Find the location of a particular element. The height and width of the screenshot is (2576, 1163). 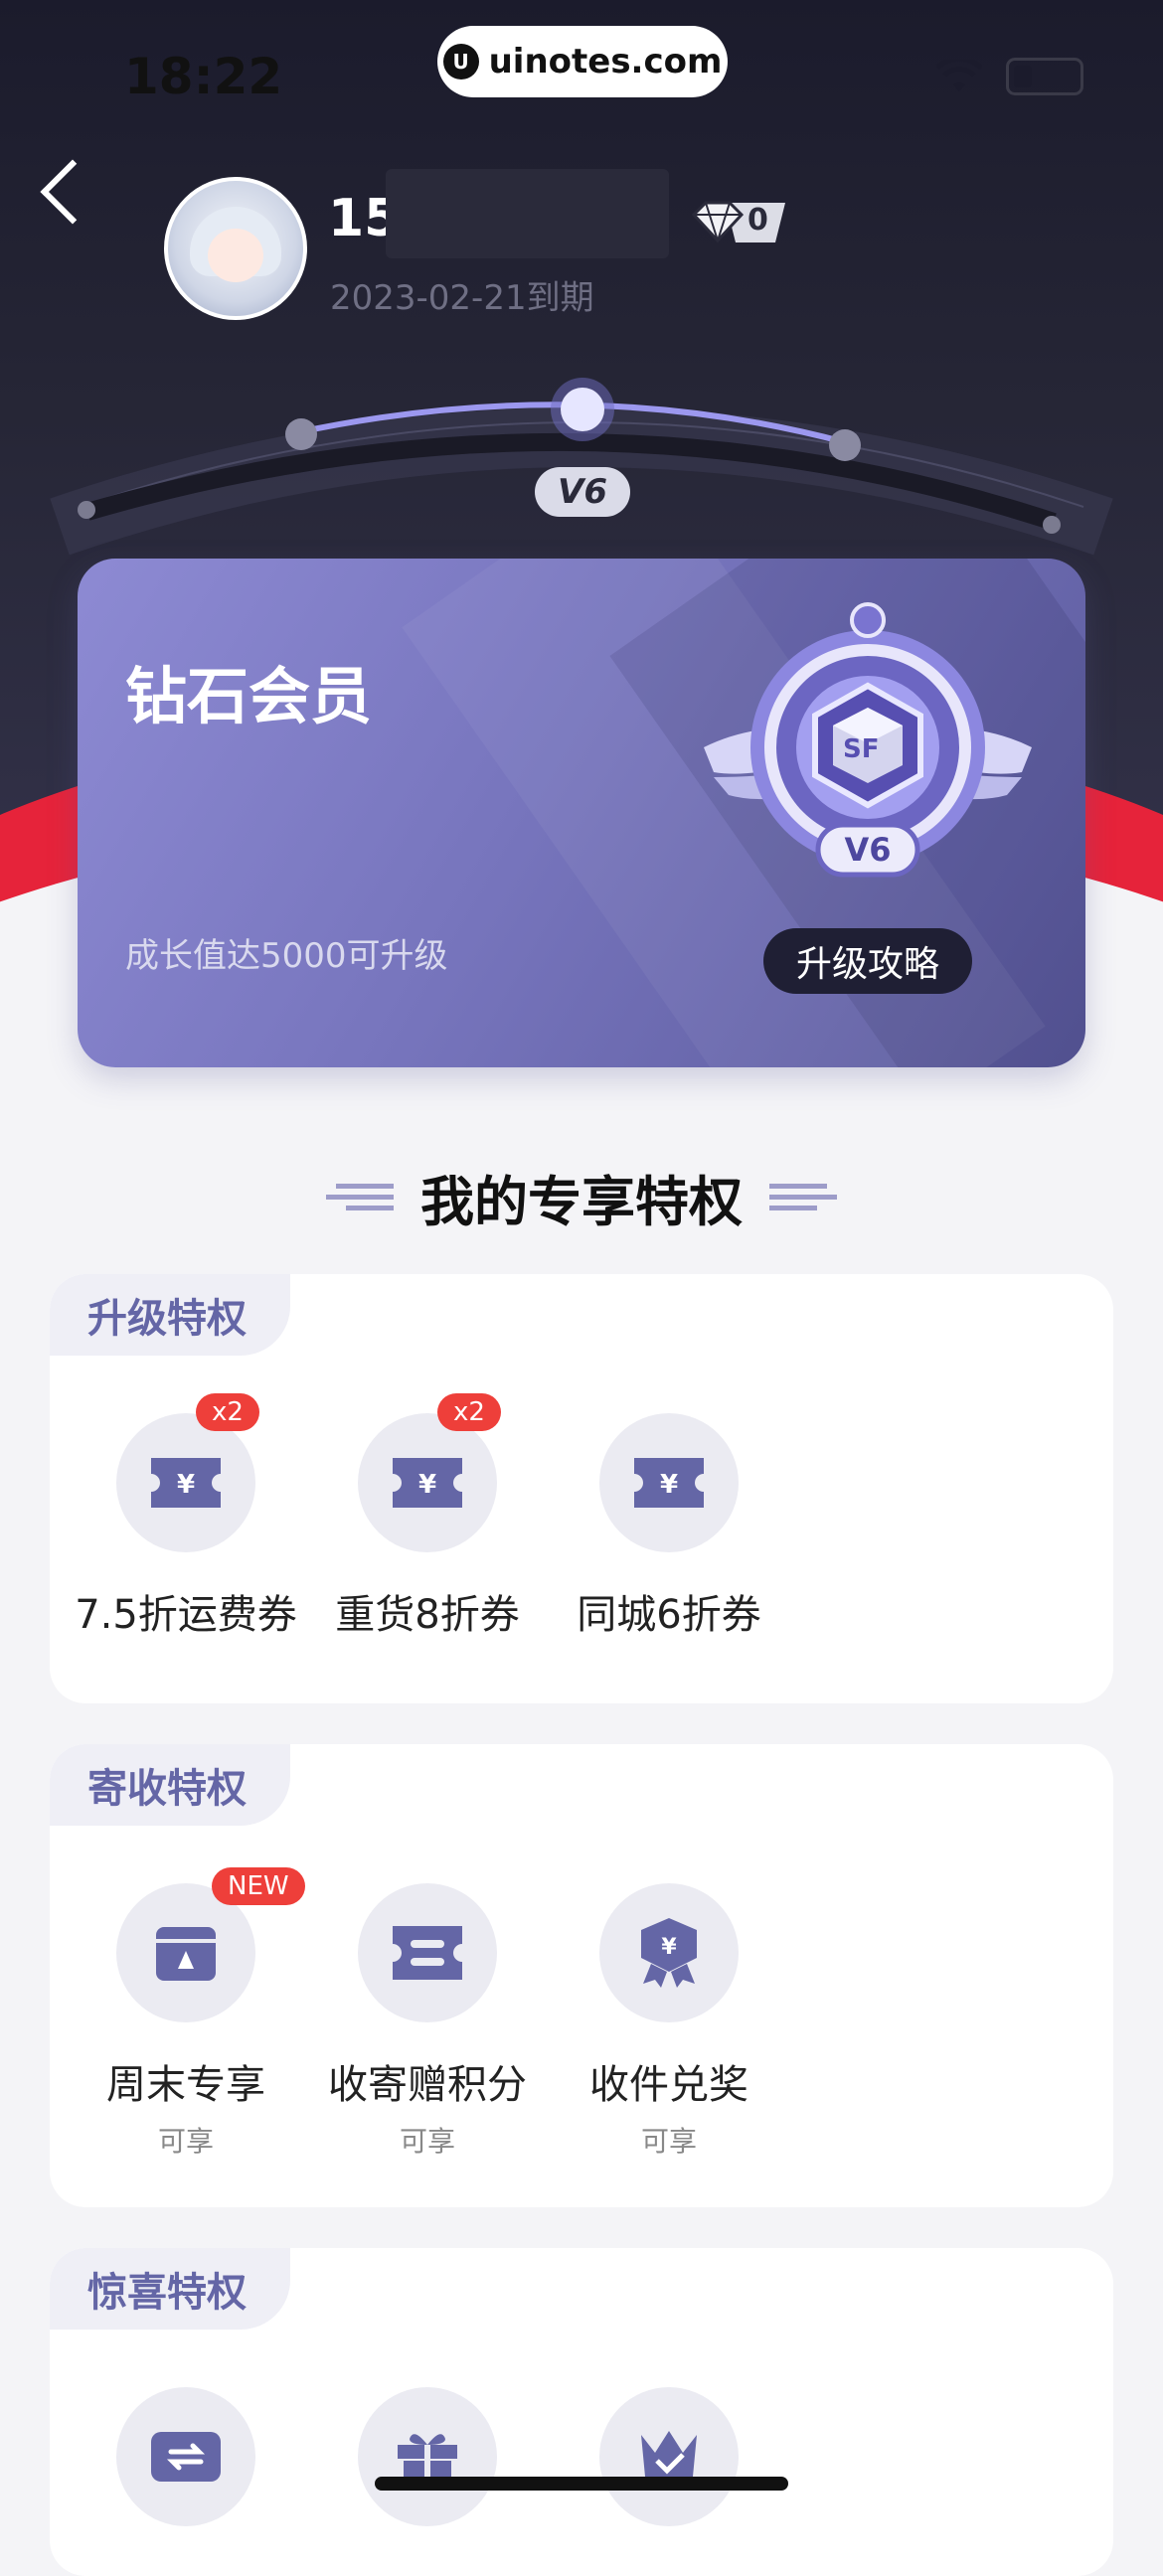

url-pill: U uinotes.com is located at coordinates (582, 61).